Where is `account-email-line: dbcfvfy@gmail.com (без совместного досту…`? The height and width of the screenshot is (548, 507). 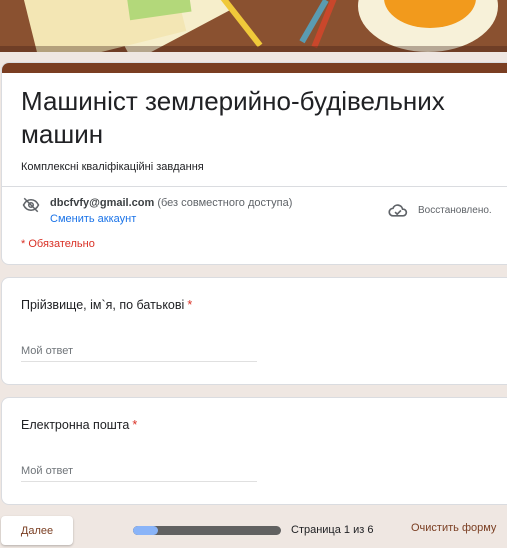 account-email-line: dbcfvfy@gmail.com (без совместного досту… is located at coordinates (171, 203).